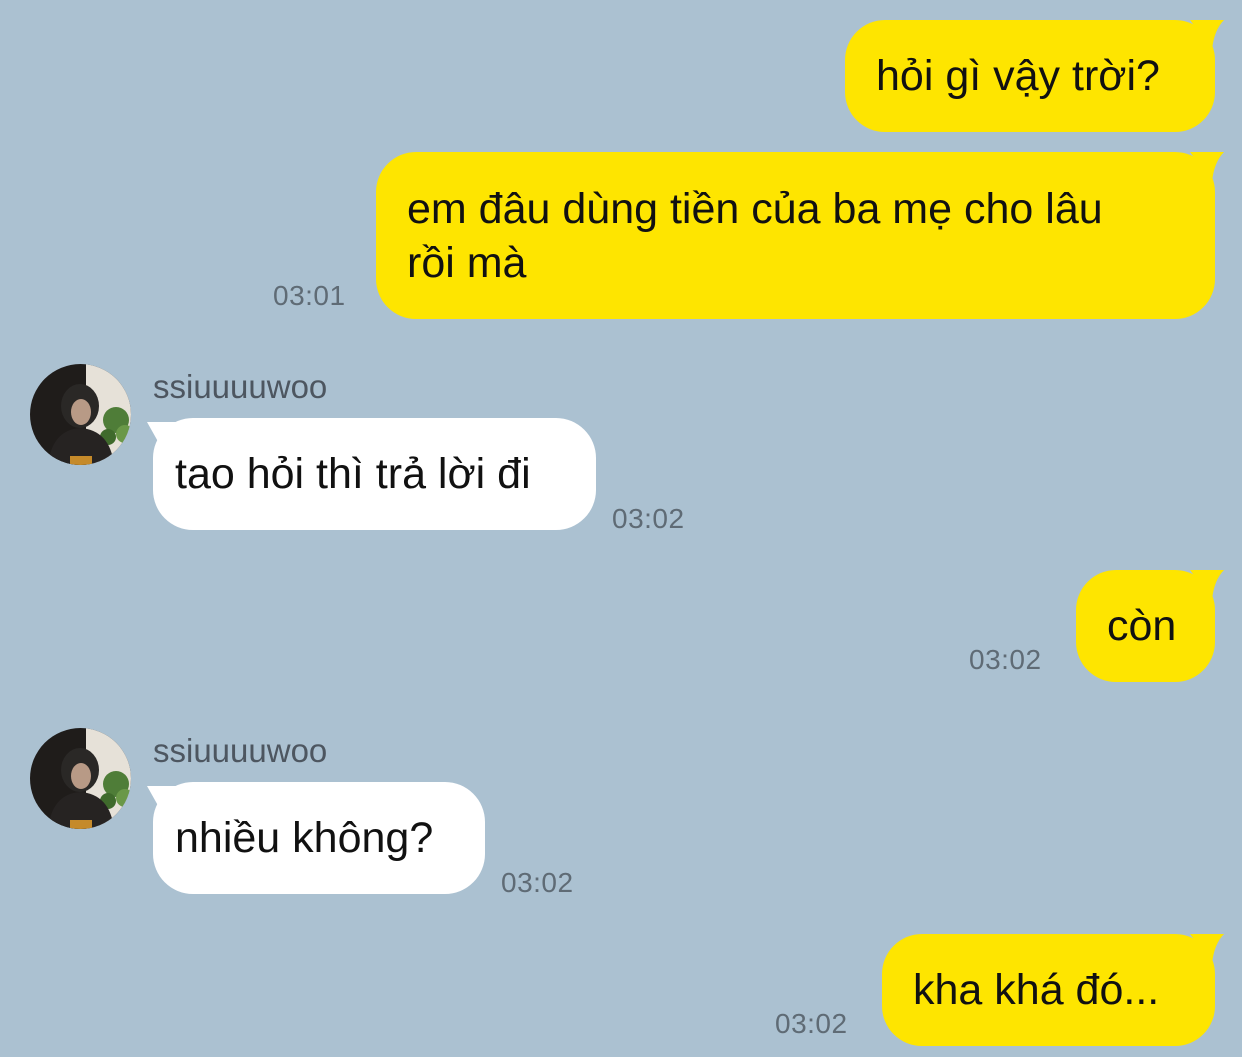 This screenshot has height=1057, width=1242. I want to click on message-timestamp: 03:01, so click(309, 295).